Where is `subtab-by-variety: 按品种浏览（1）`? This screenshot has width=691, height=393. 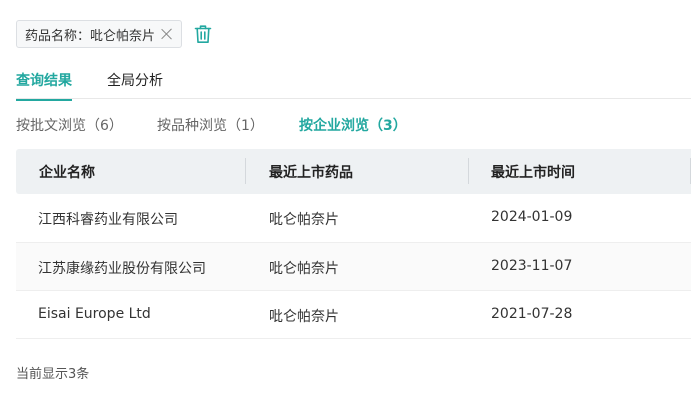 subtab-by-variety: 按品种浏览（1） is located at coordinates (210, 125).